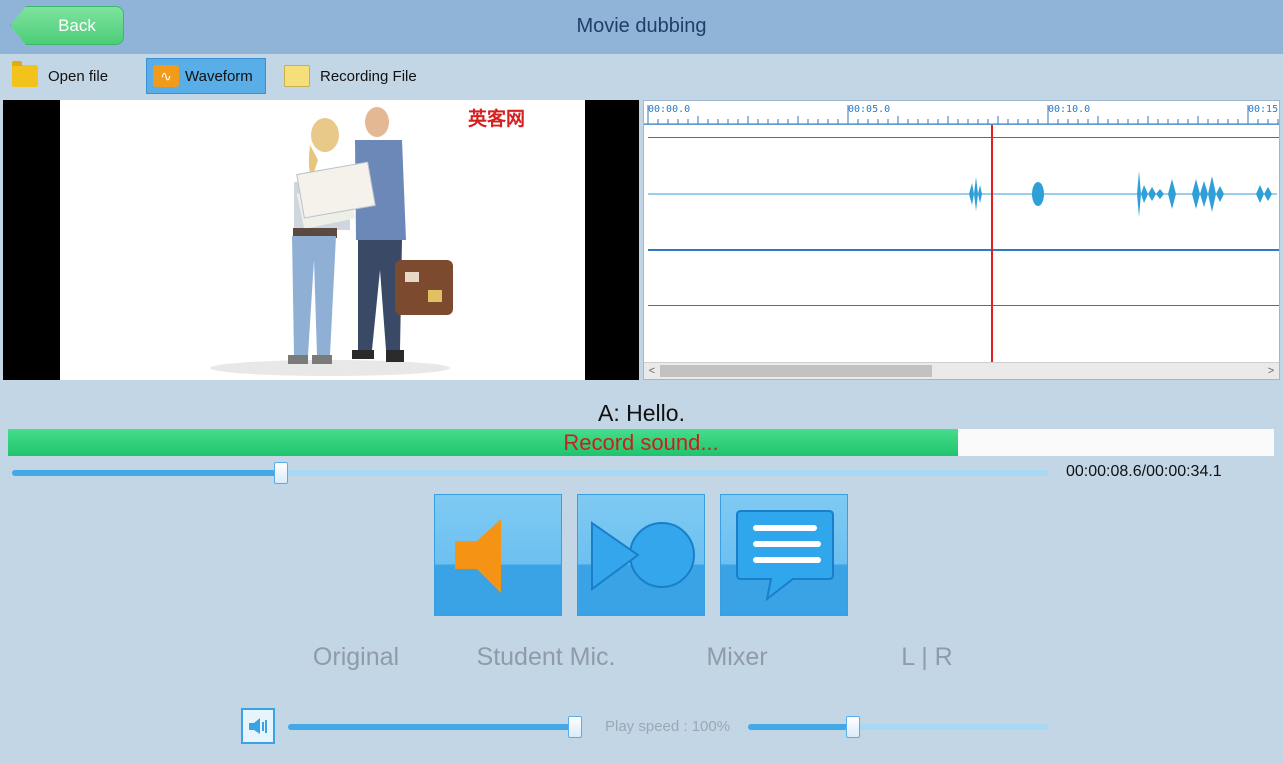  I want to click on mixer-label: Mixer, so click(737, 657).